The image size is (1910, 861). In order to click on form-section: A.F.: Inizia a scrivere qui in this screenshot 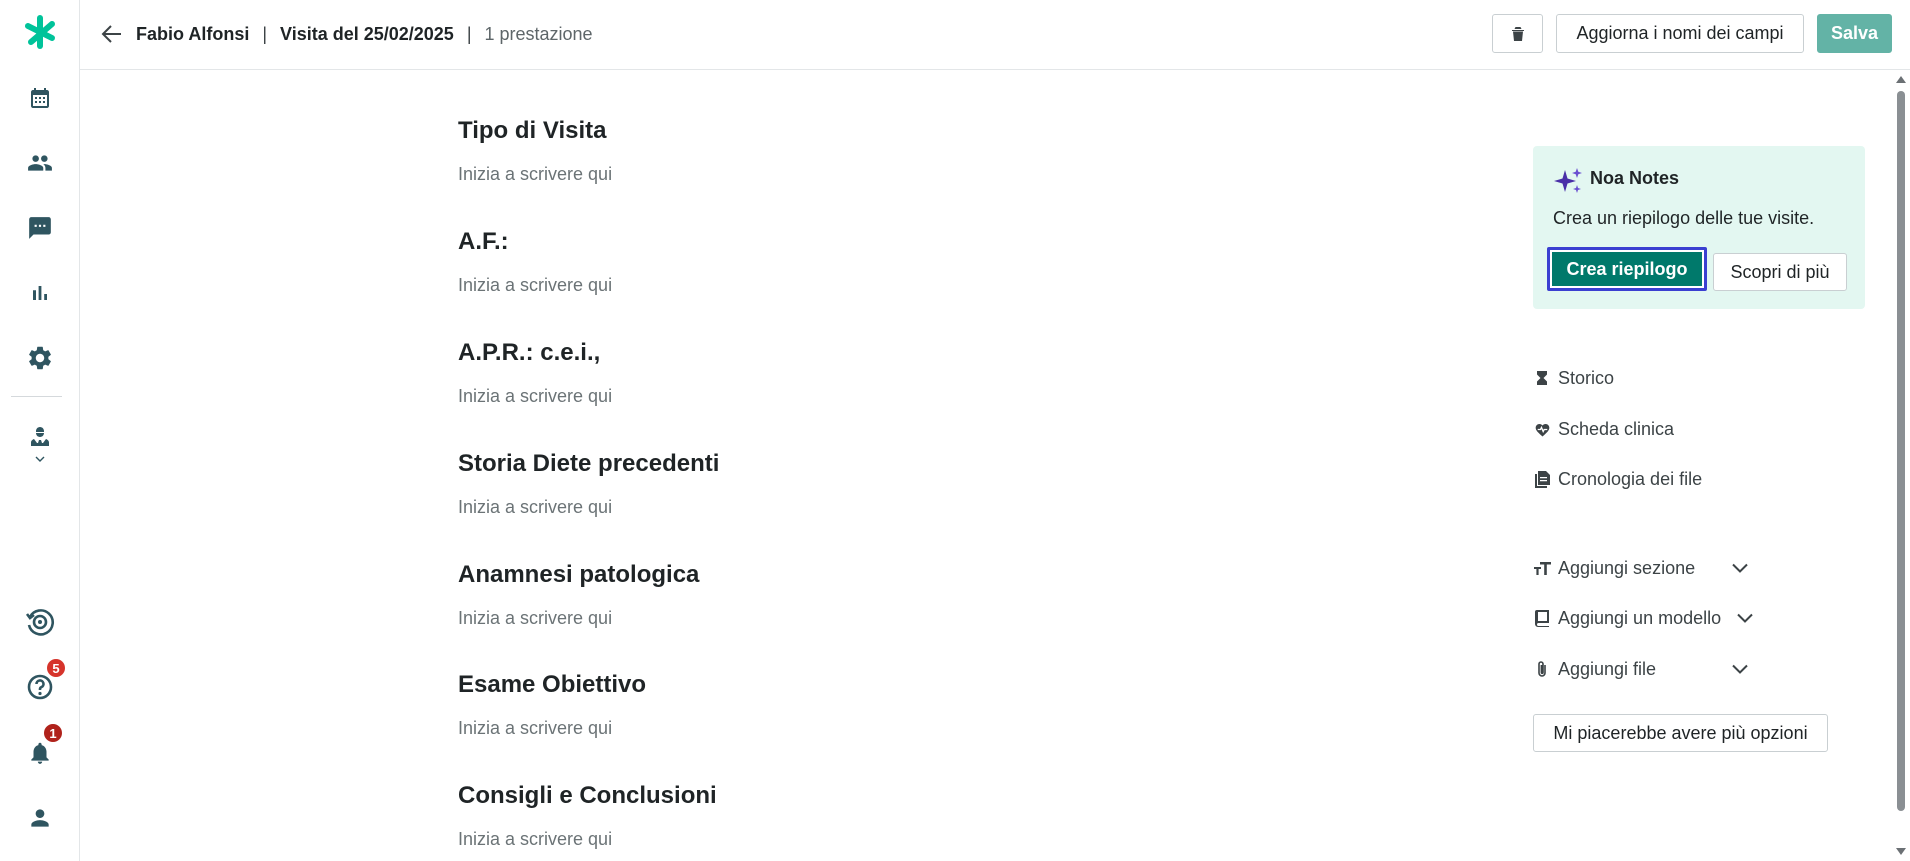, I will do `click(535, 261)`.